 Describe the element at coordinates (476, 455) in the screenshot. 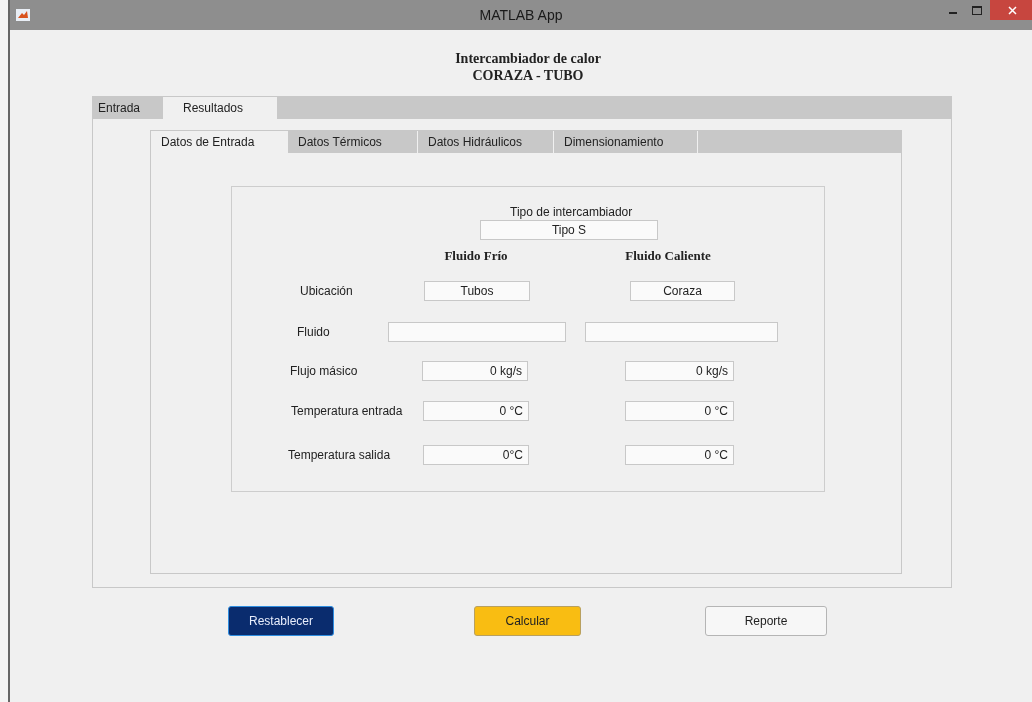

I see `input-field: 0°C` at that location.